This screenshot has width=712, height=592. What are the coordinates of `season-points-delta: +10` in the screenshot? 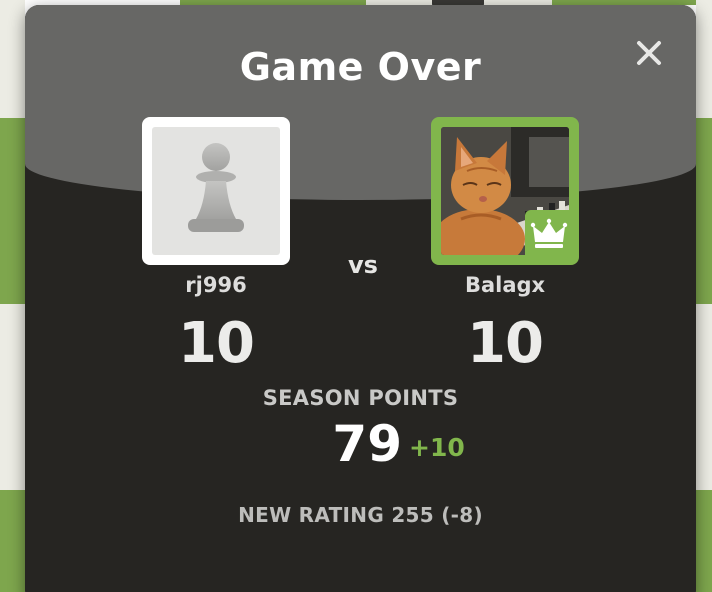 It's located at (437, 447).